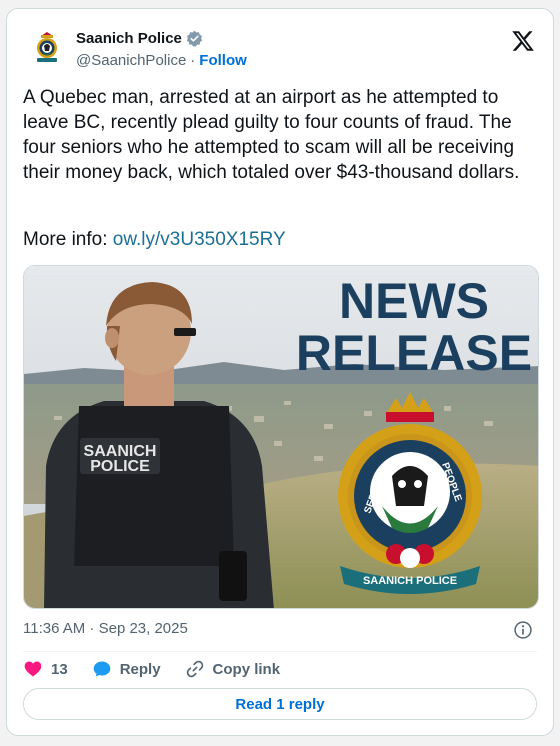 This screenshot has height=746, width=560. Describe the element at coordinates (163, 669) in the screenshot. I see `action-bar: 13 Reply Copy link` at that location.